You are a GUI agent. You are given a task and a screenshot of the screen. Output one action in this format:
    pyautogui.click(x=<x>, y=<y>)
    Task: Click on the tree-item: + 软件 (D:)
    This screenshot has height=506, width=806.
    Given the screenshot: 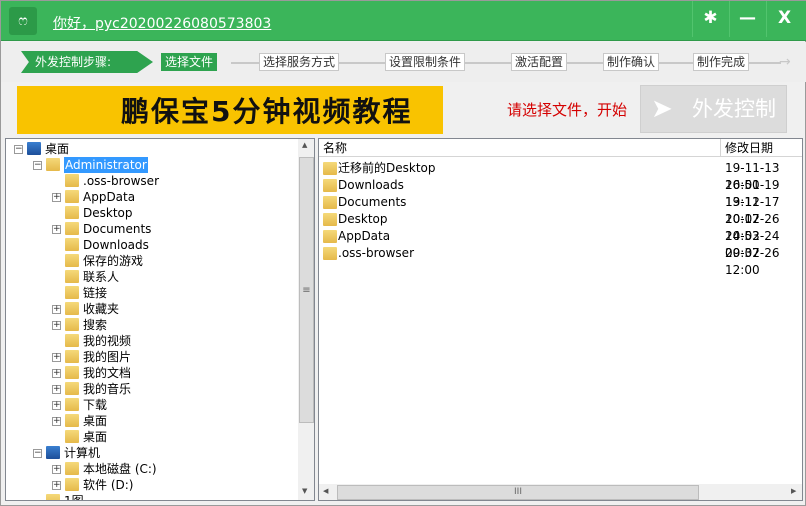 What is the action you would take?
    pyautogui.click(x=151, y=485)
    